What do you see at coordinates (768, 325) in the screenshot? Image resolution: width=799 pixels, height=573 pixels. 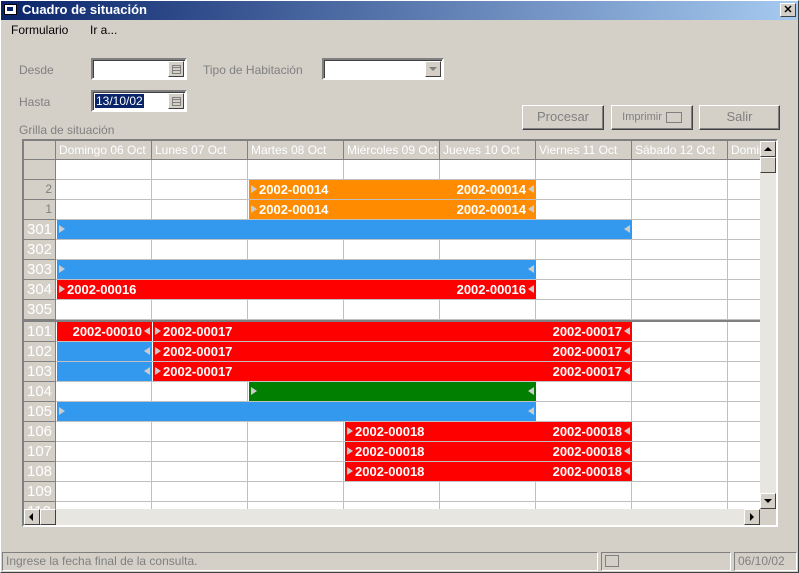 I see `vertical-scrollbar` at bounding box center [768, 325].